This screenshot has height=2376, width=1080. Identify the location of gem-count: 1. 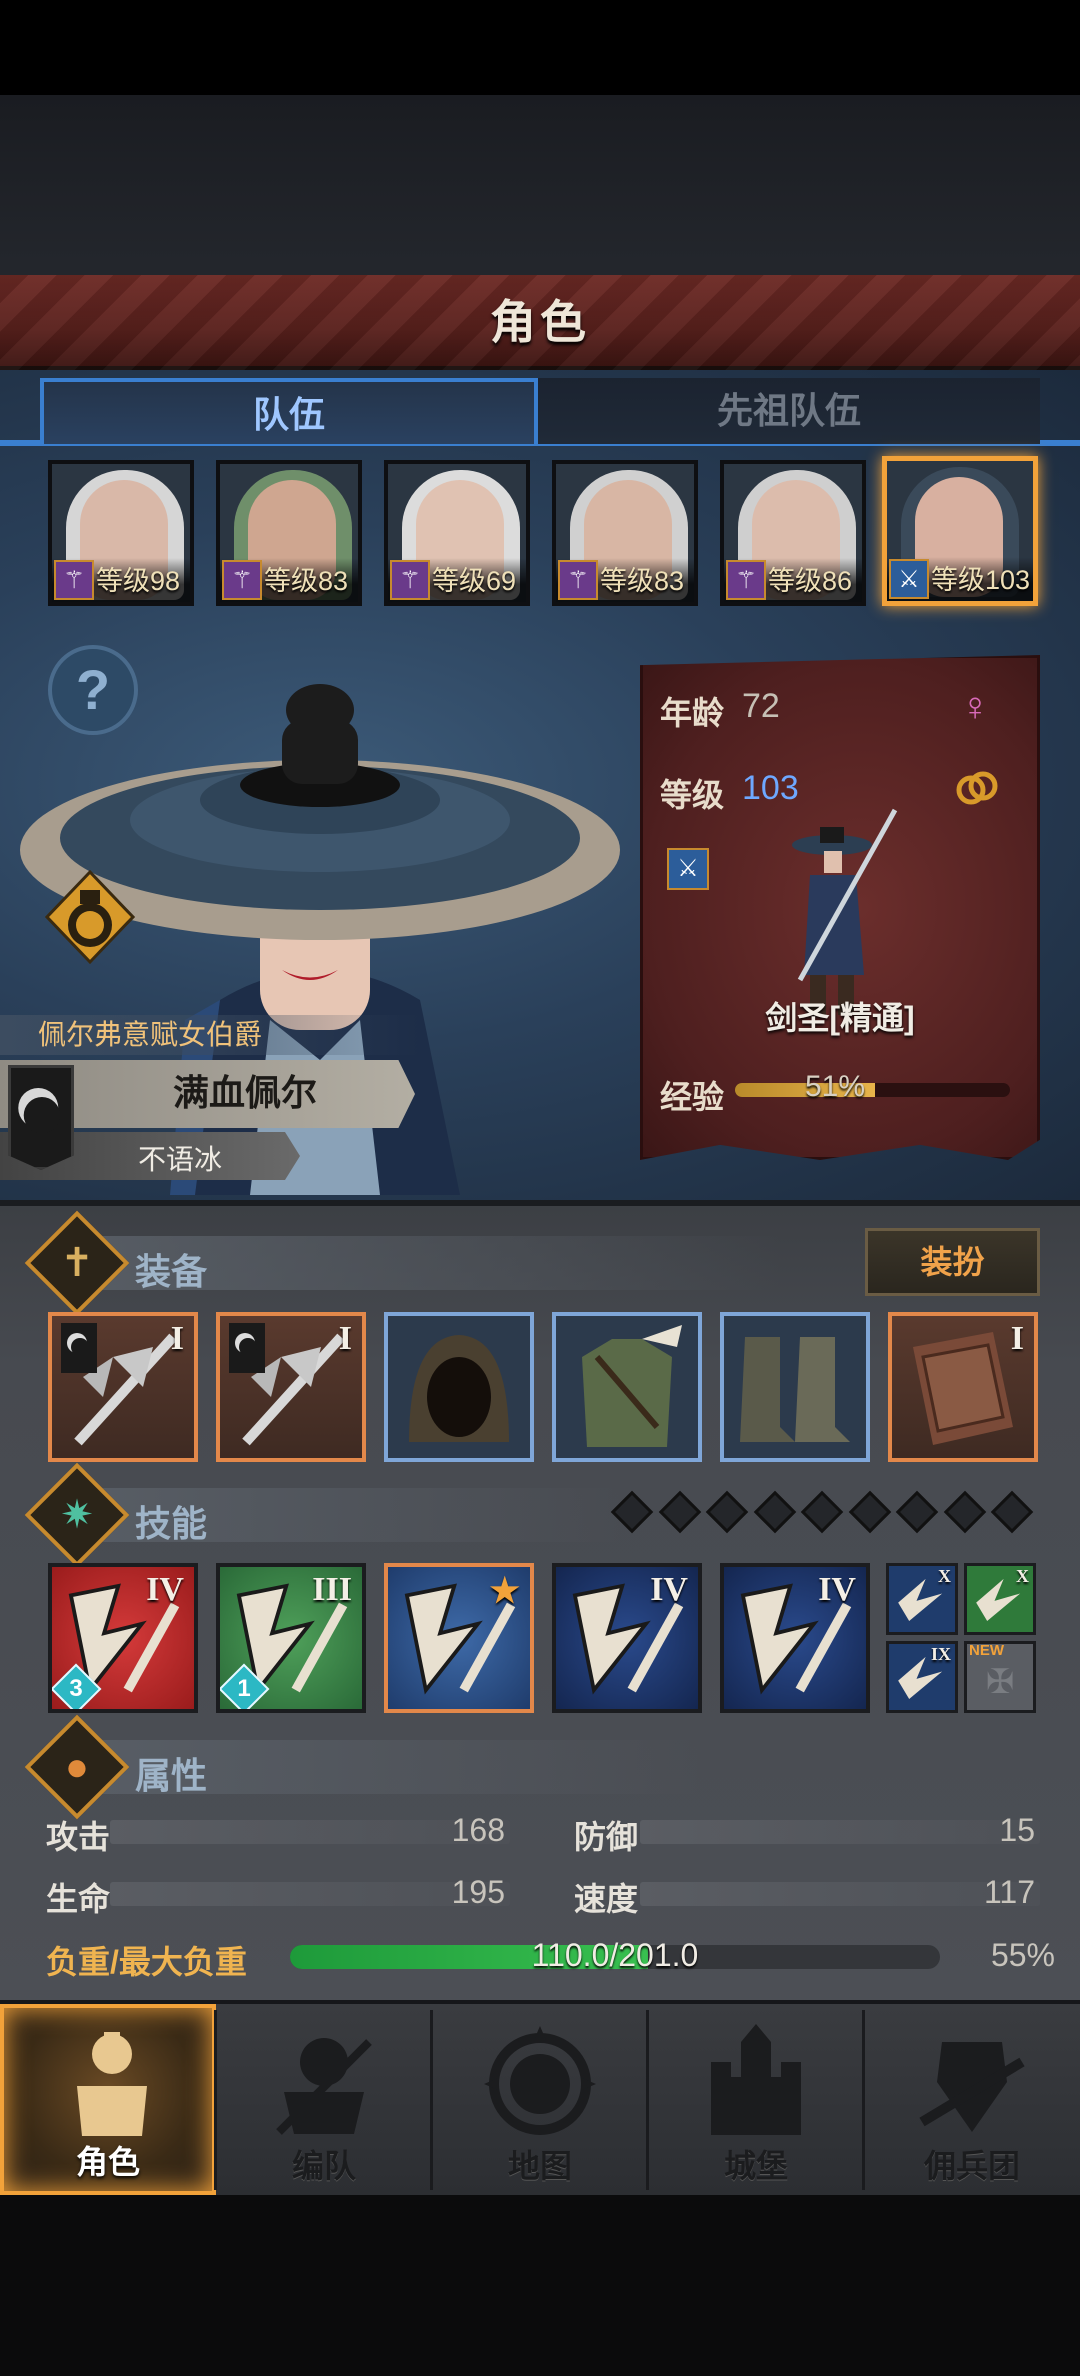
(244, 1688).